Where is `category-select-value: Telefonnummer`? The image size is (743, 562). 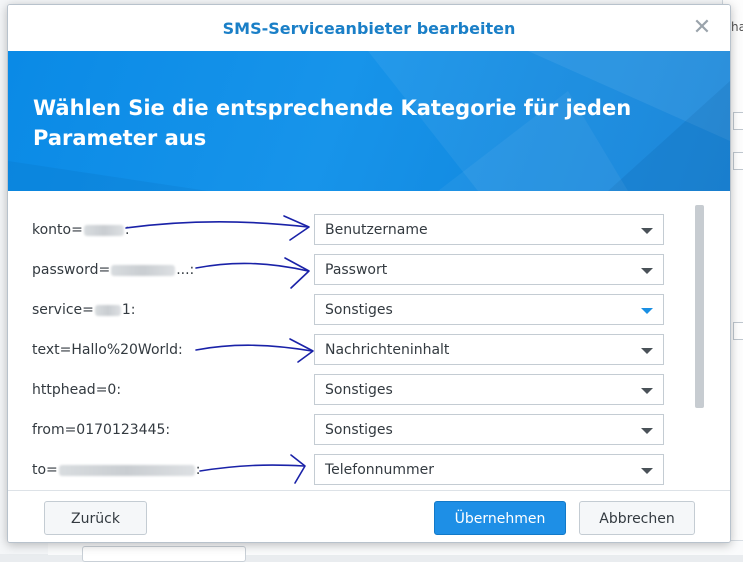 category-select-value: Telefonnummer is located at coordinates (380, 470).